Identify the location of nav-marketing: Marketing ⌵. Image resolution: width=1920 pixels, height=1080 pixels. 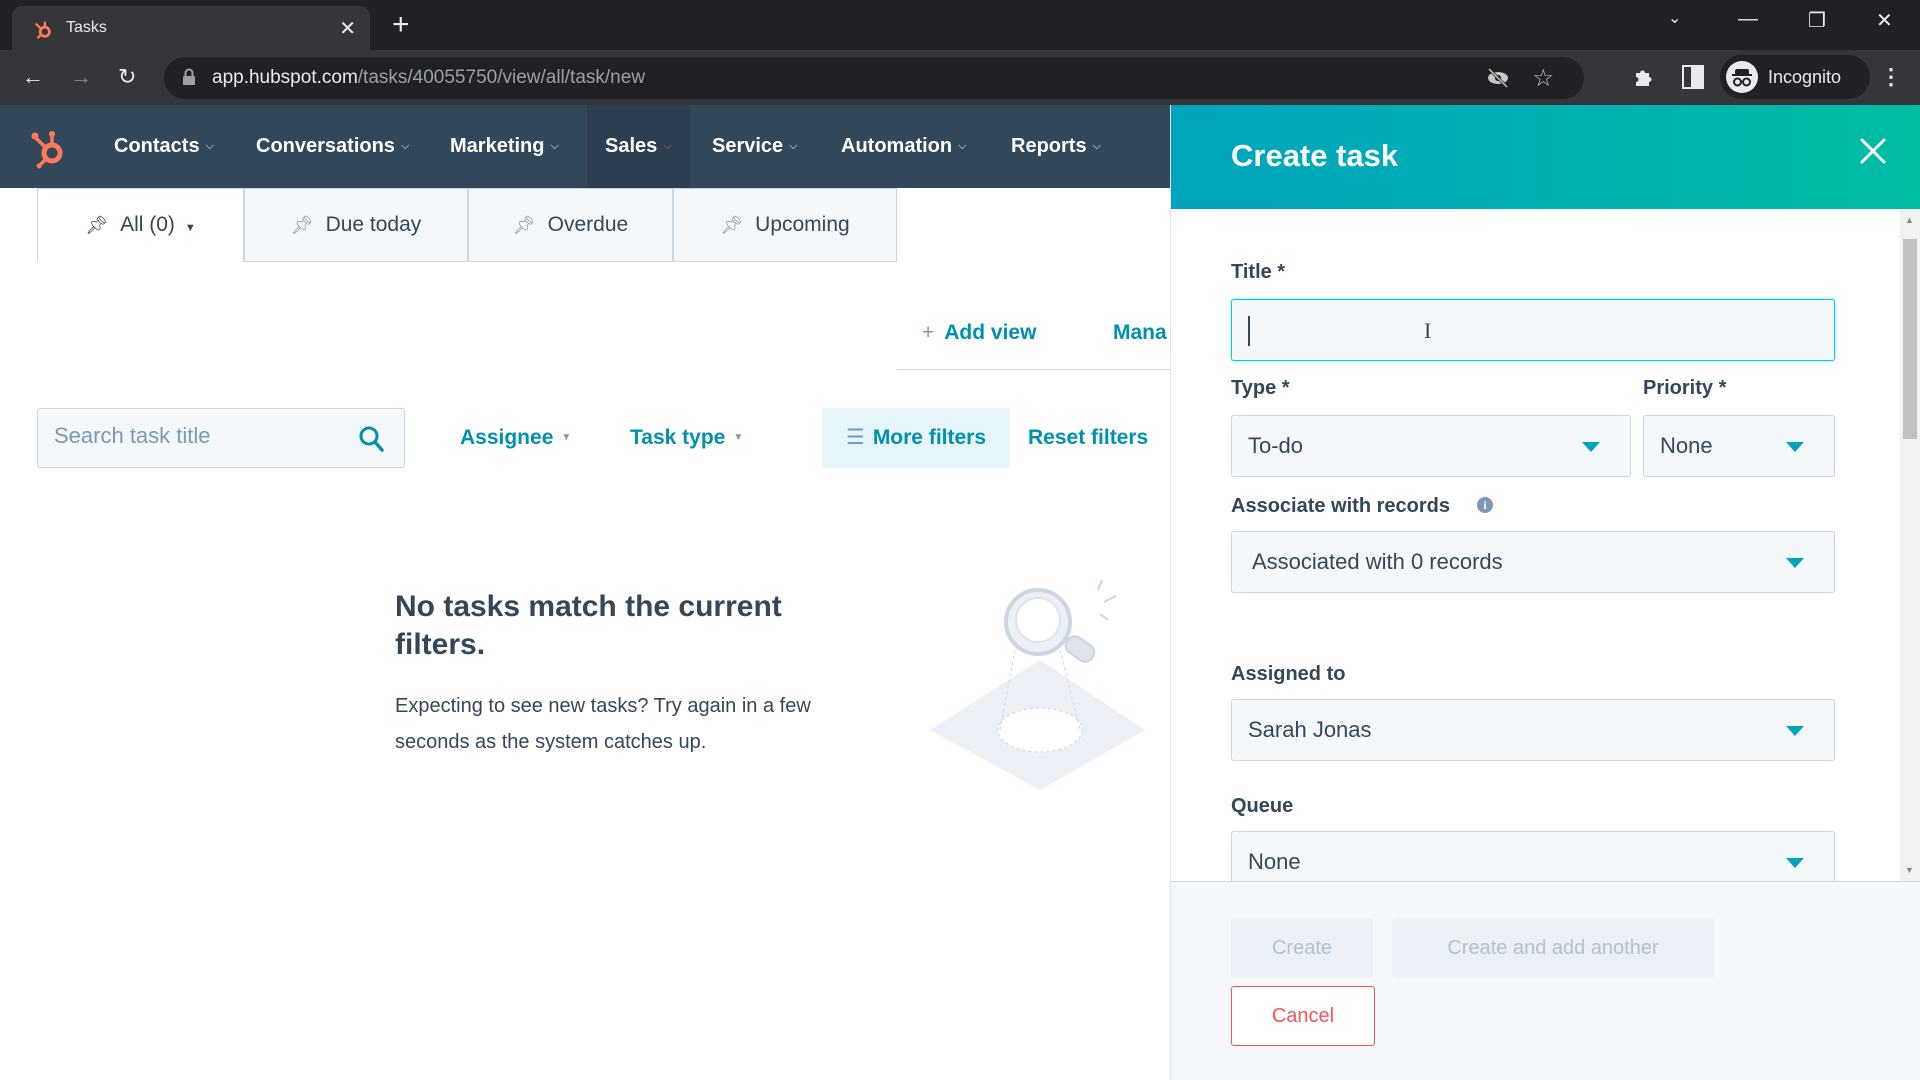
(504, 146).